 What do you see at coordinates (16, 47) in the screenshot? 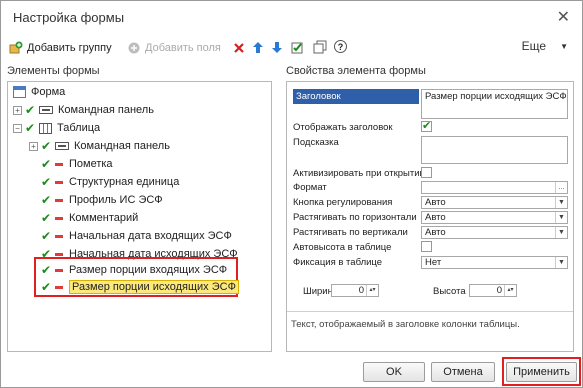
I see `add-group-icon` at bounding box center [16, 47].